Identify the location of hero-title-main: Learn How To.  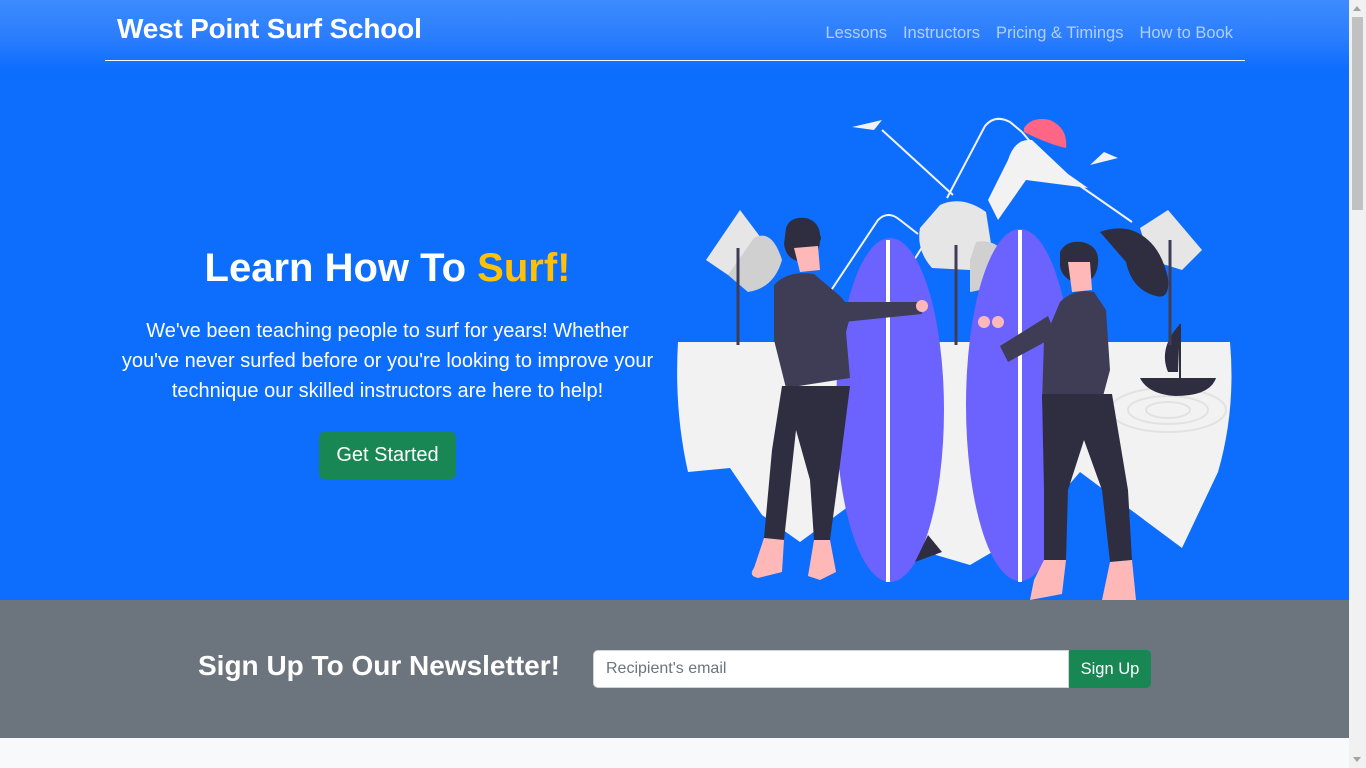
(341, 268).